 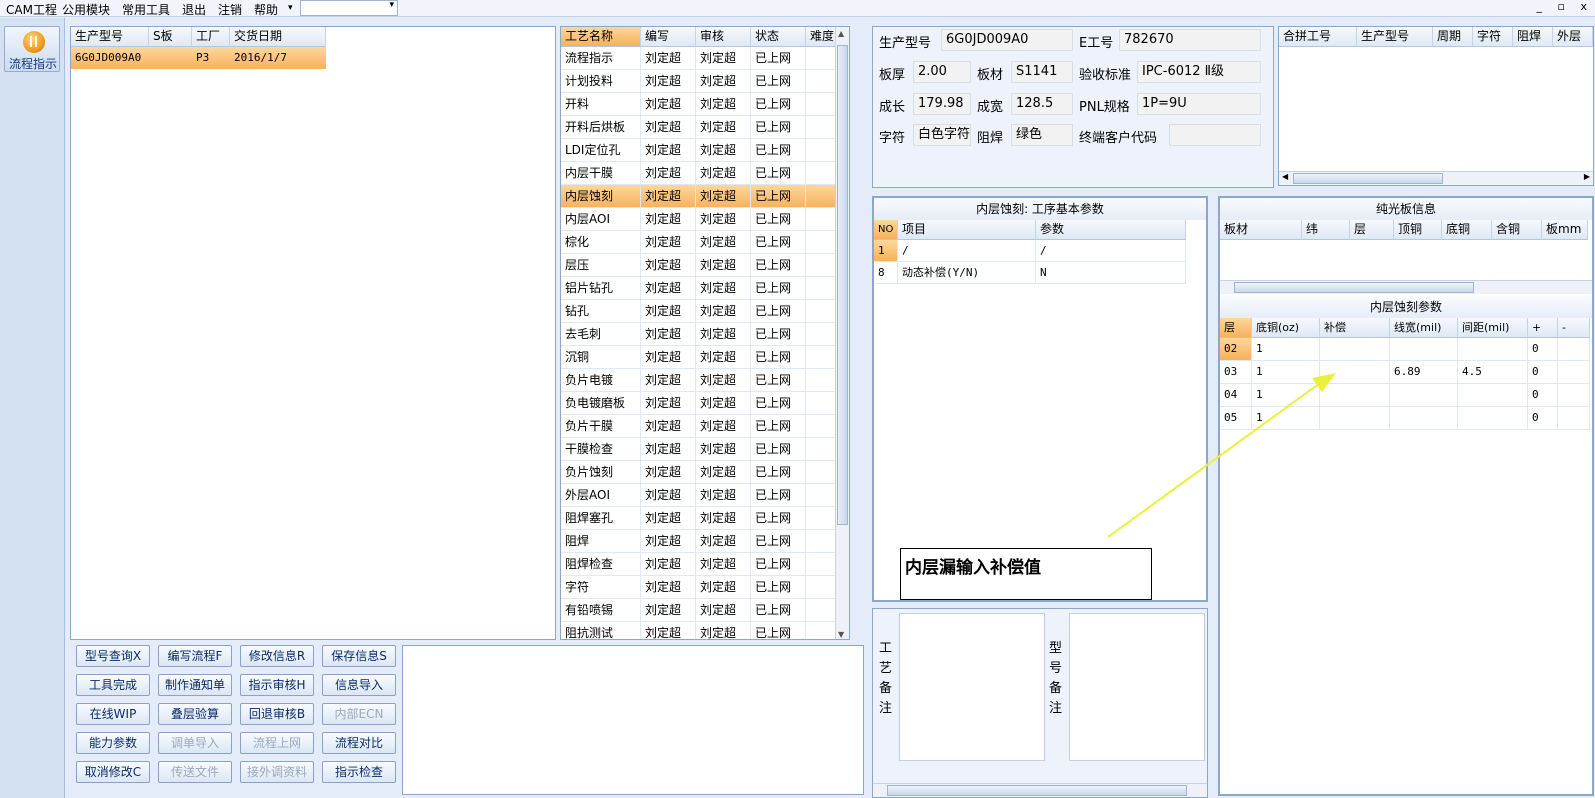 What do you see at coordinates (698, 196) in the screenshot?
I see `table-row: 内层蚀刻 刘定超 刘定超 已上网` at bounding box center [698, 196].